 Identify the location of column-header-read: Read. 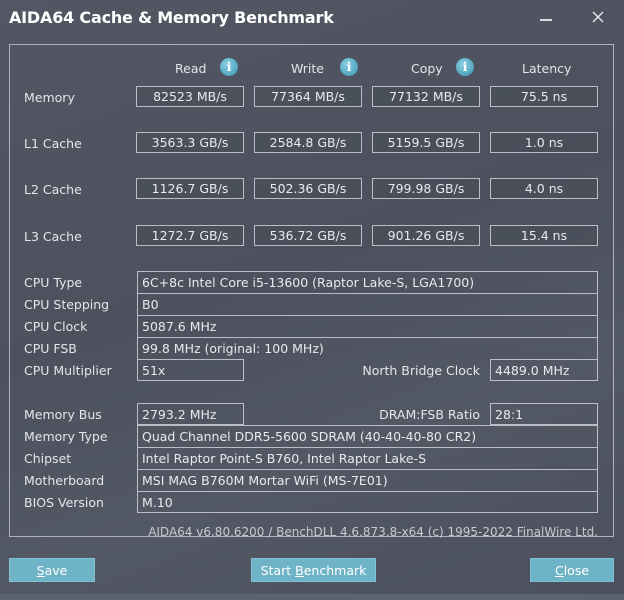
(191, 68).